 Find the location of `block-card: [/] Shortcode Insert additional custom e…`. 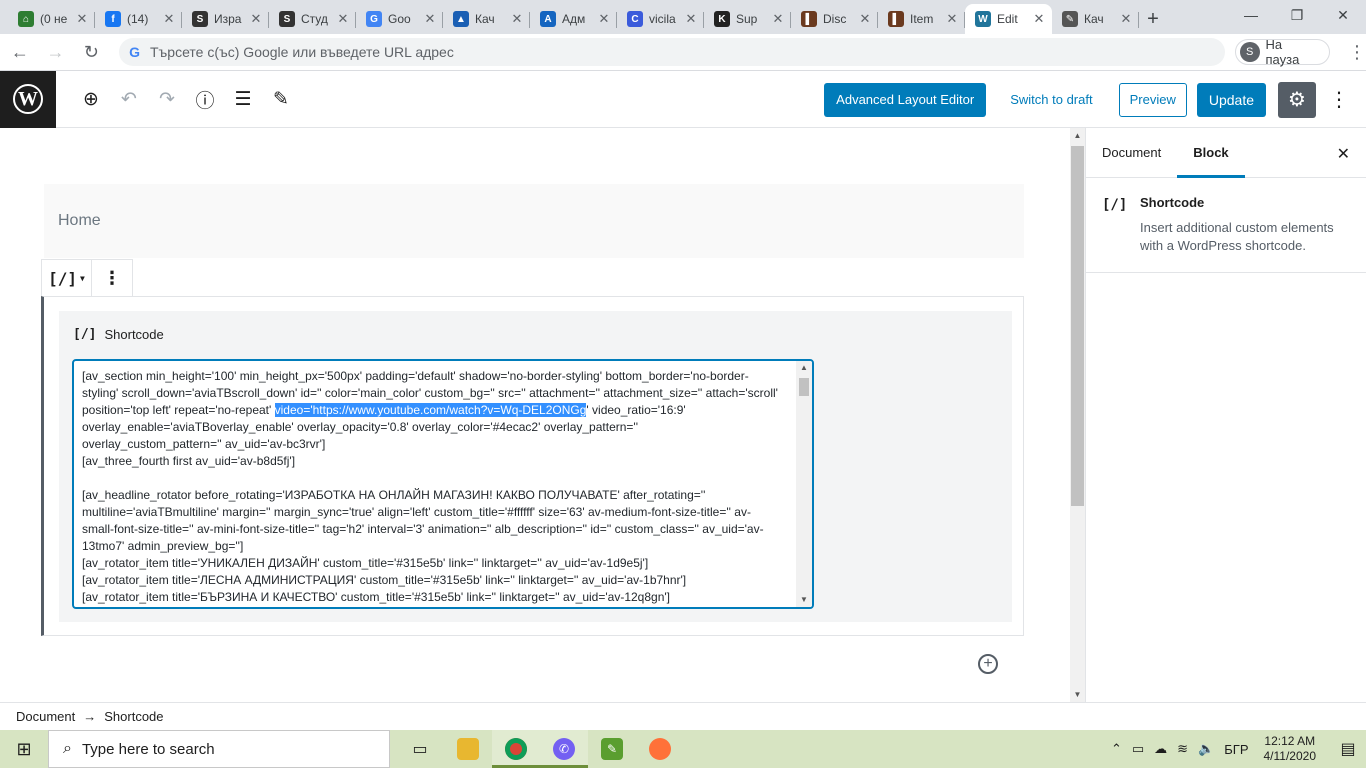

block-card: [/] Shortcode Insert additional custom e… is located at coordinates (1226, 225).